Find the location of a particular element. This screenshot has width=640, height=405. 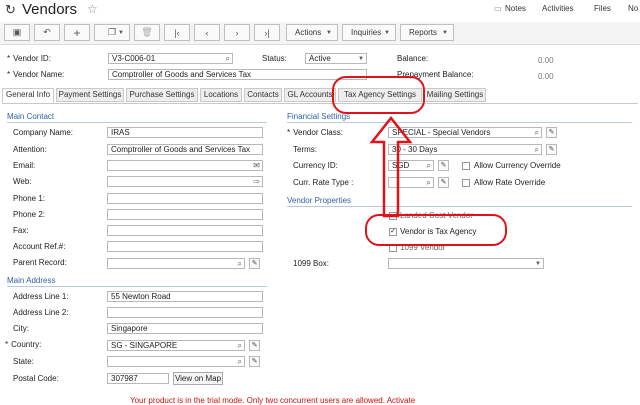

company-name-field: IRAS is located at coordinates (185, 132).